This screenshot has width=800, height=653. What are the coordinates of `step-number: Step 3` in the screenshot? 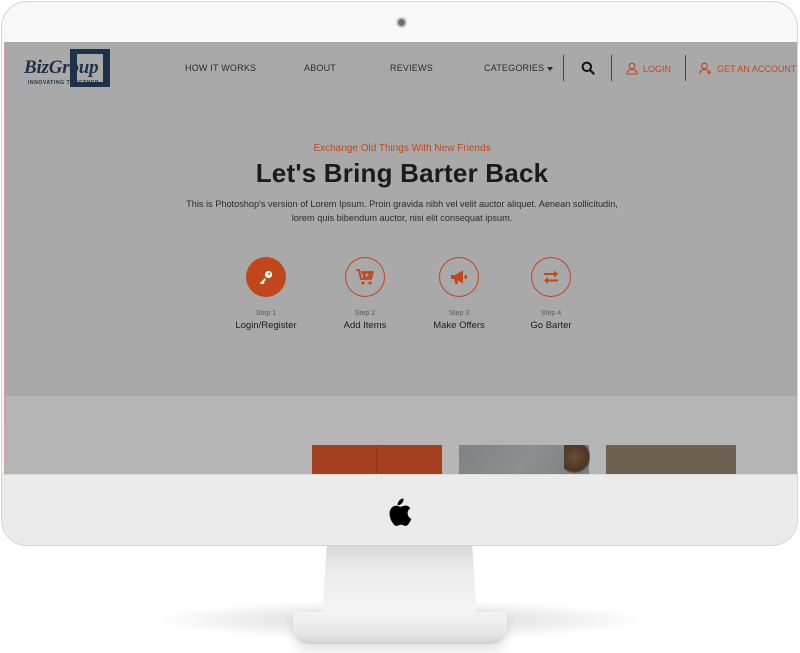 It's located at (459, 313).